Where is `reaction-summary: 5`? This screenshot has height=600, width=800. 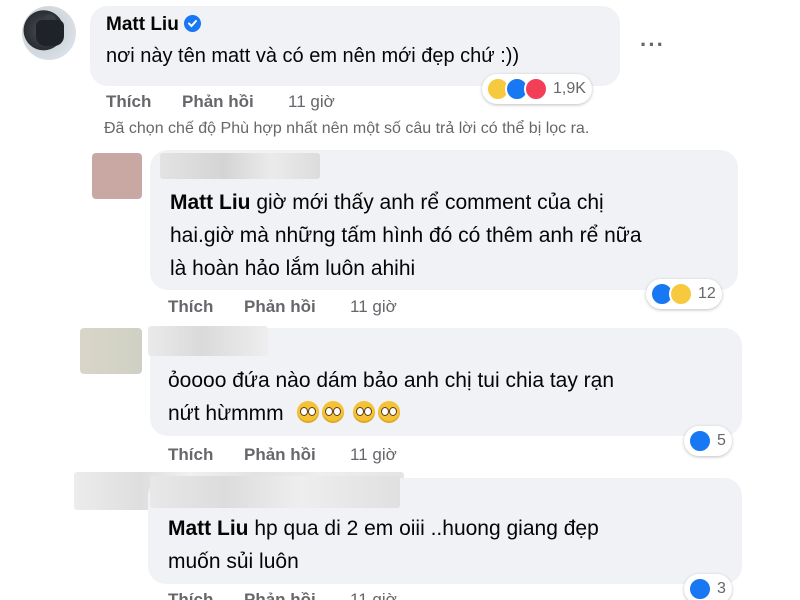 reaction-summary: 5 is located at coordinates (708, 441).